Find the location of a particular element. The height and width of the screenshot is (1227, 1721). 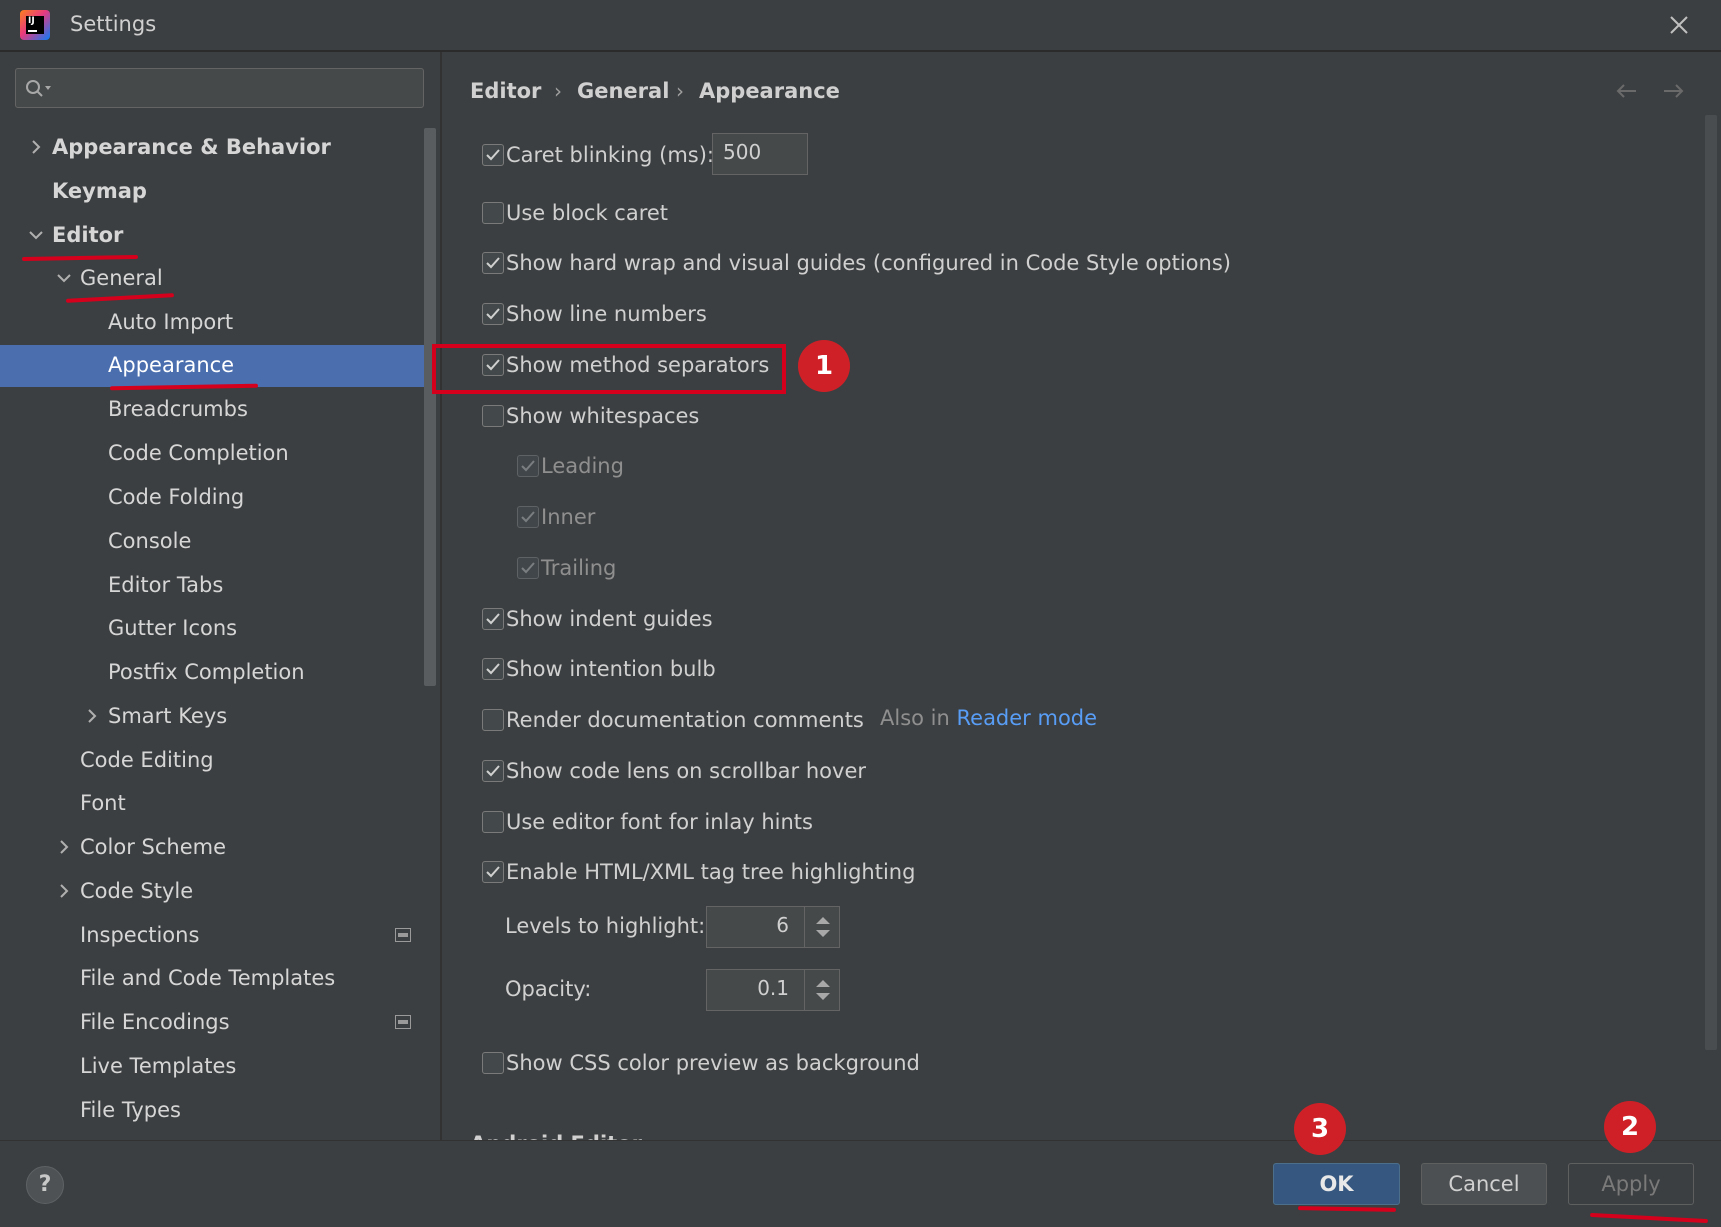

tree-item-appearance: Appearance is located at coordinates (171, 365).